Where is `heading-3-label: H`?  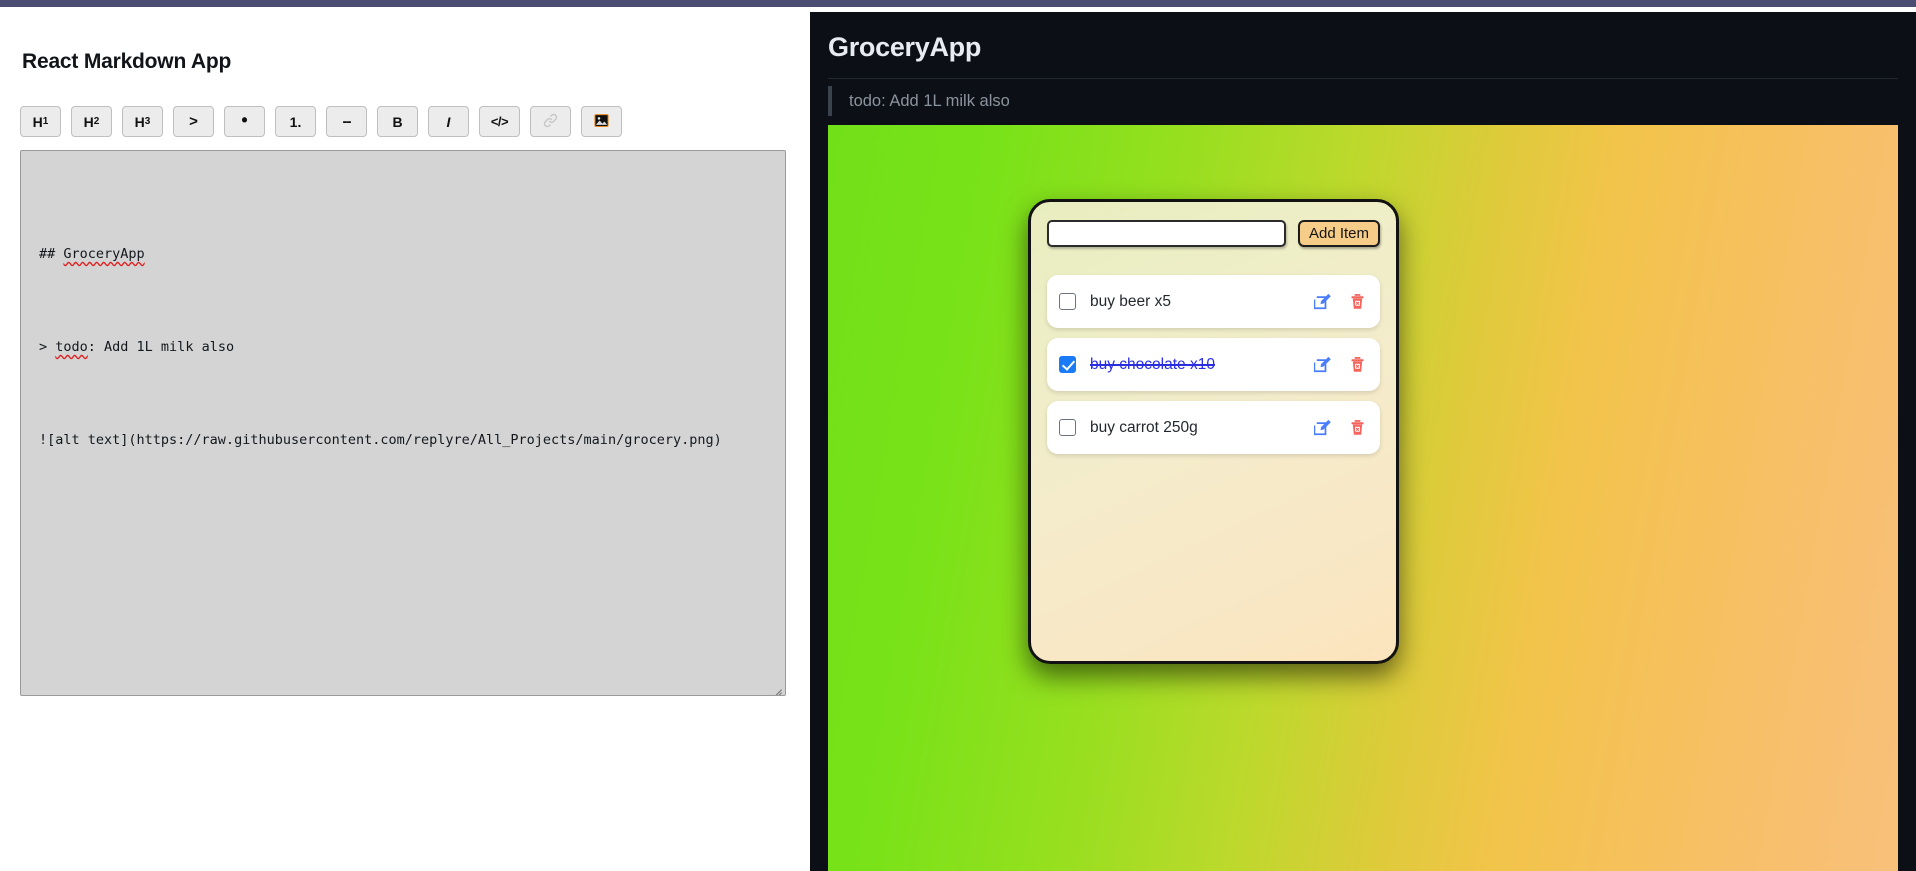
heading-3-label: H is located at coordinates (139, 121).